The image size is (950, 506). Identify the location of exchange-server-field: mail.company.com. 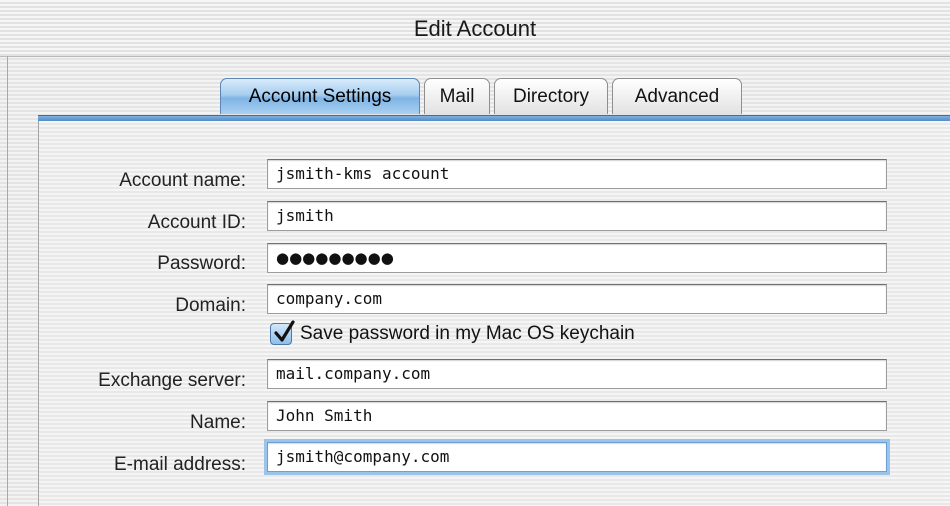
(577, 374).